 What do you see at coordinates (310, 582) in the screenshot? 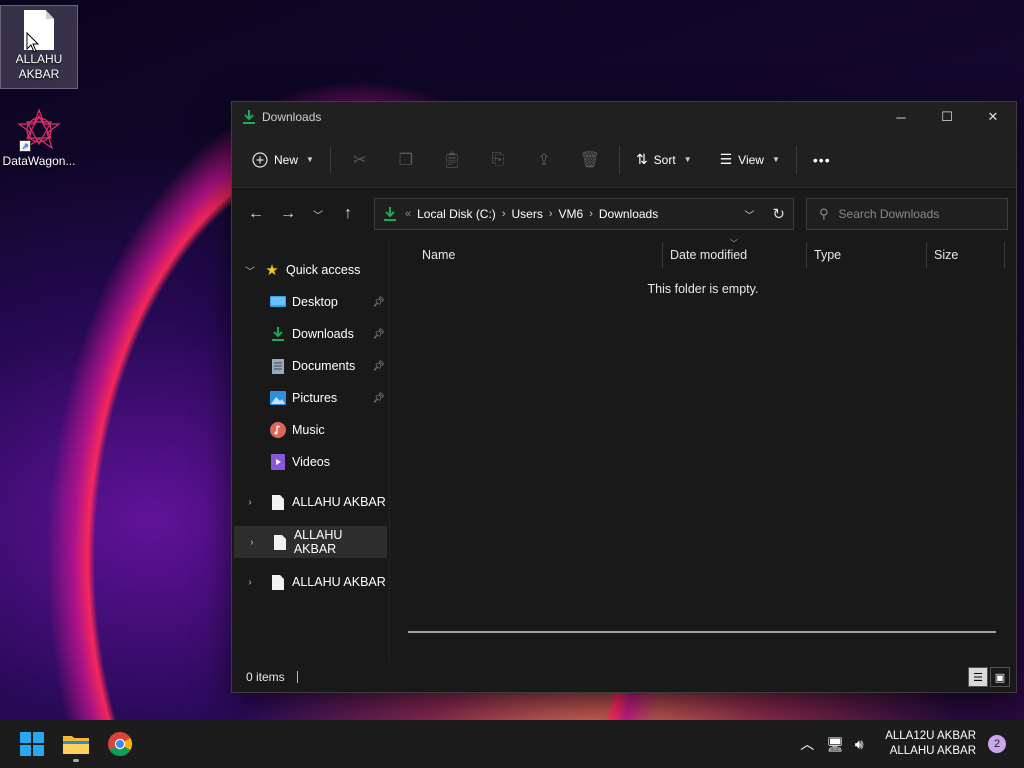
I see `sidebar-item-drive-3: › ALLAHU AKBAR` at bounding box center [310, 582].